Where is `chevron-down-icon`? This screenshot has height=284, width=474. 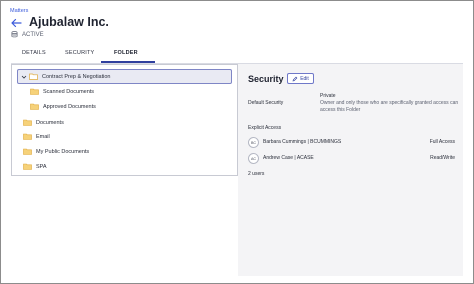 chevron-down-icon is located at coordinates (24, 77).